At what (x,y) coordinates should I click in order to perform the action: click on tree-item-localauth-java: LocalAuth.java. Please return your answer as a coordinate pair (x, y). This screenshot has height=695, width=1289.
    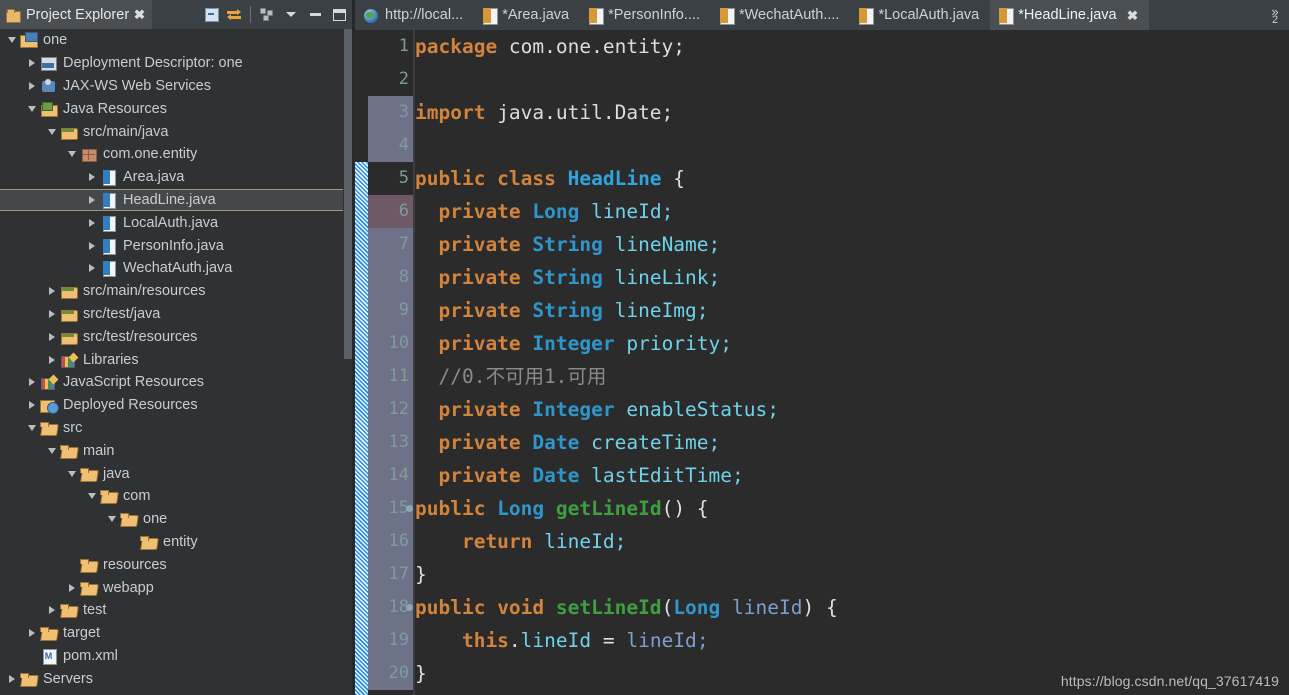
    Looking at the image, I should click on (171, 222).